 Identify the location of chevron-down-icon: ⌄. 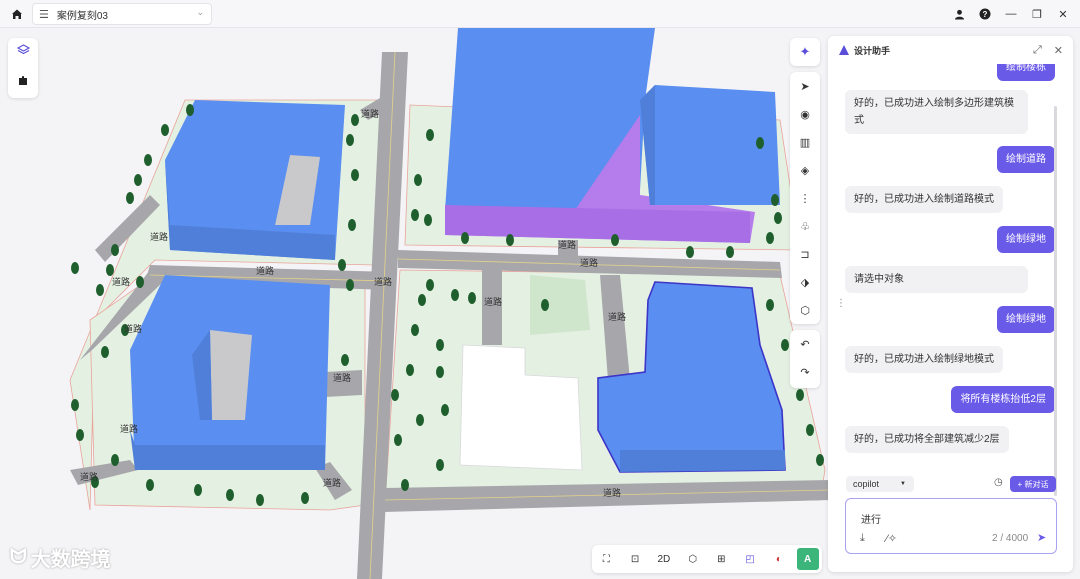
(200, 12).